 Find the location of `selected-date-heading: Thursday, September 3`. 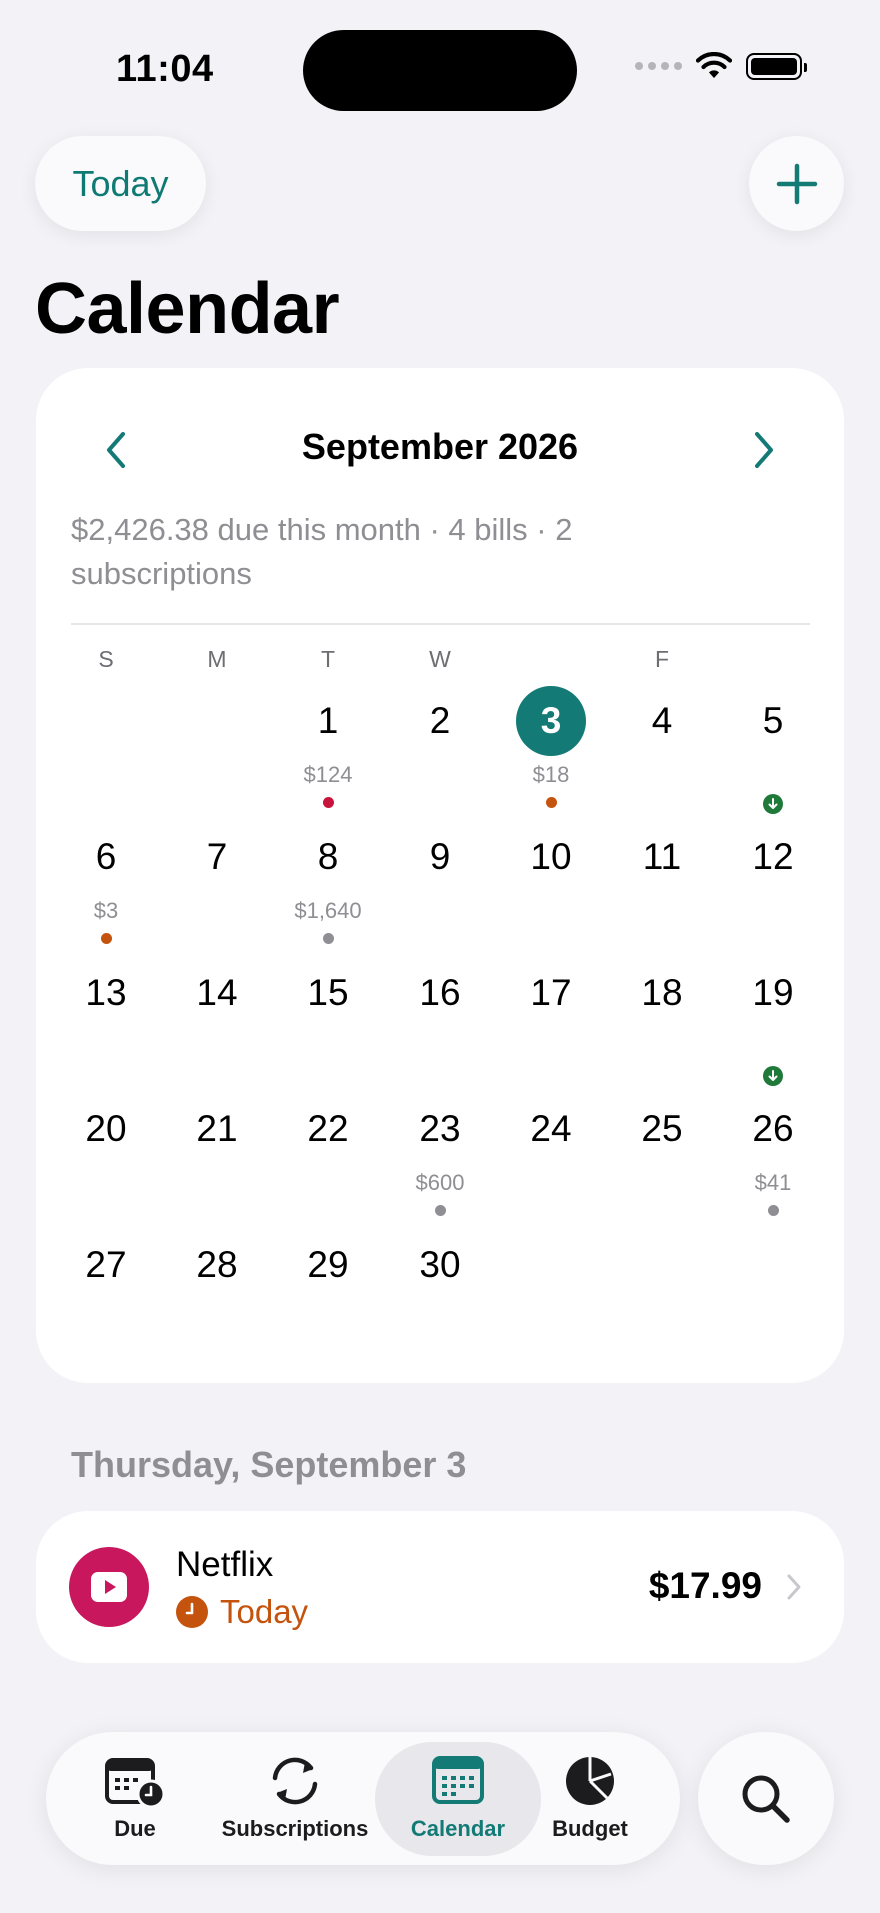

selected-date-heading: Thursday, September 3 is located at coordinates (269, 1464).